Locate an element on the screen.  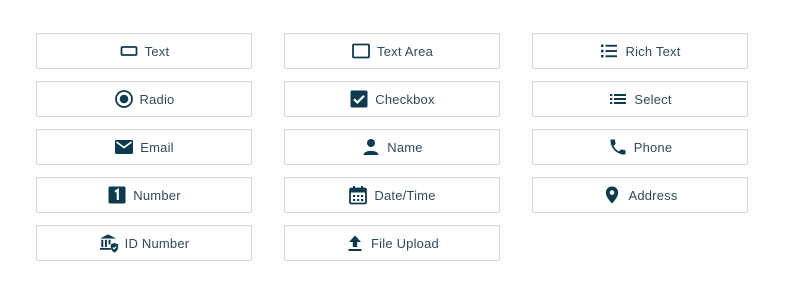
text-area-field-label: Text Area is located at coordinates (405, 51).